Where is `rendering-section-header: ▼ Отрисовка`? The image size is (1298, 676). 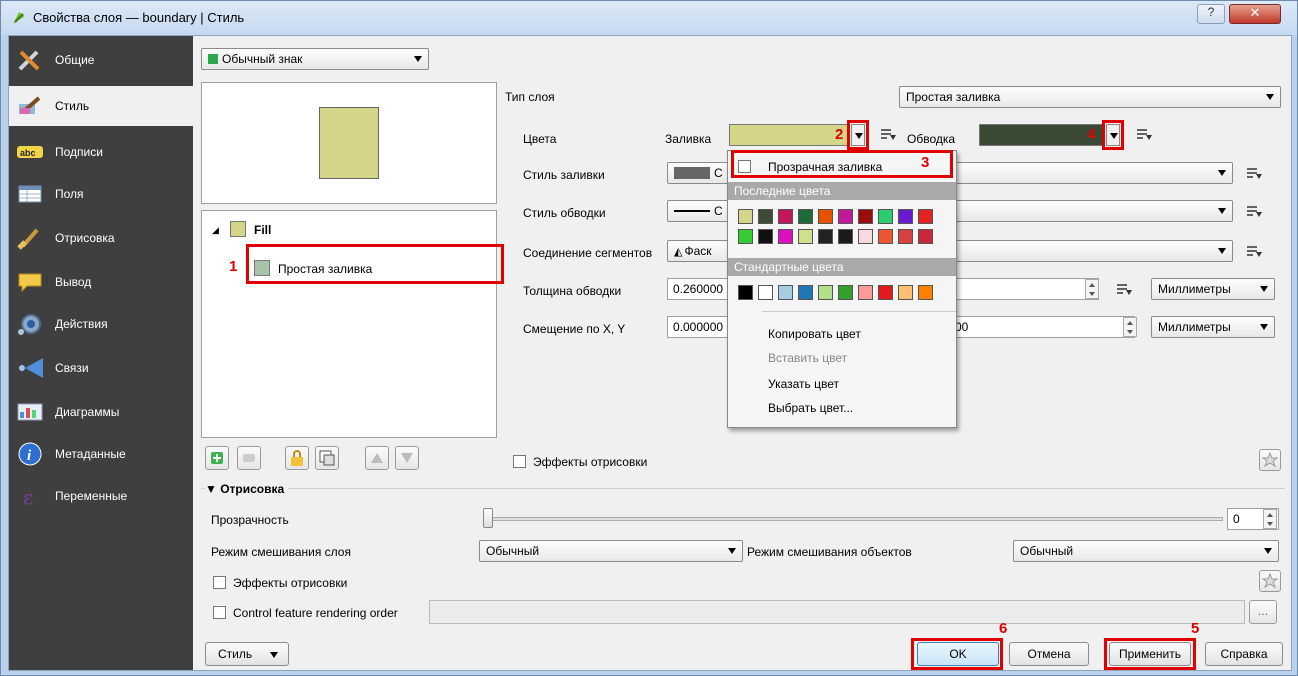 rendering-section-header: ▼ Отрисовка is located at coordinates (247, 489).